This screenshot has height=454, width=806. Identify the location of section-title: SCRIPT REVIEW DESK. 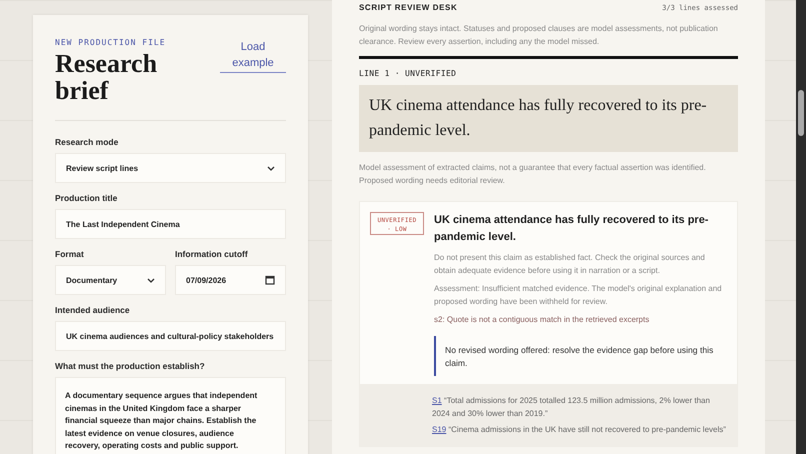
(408, 7).